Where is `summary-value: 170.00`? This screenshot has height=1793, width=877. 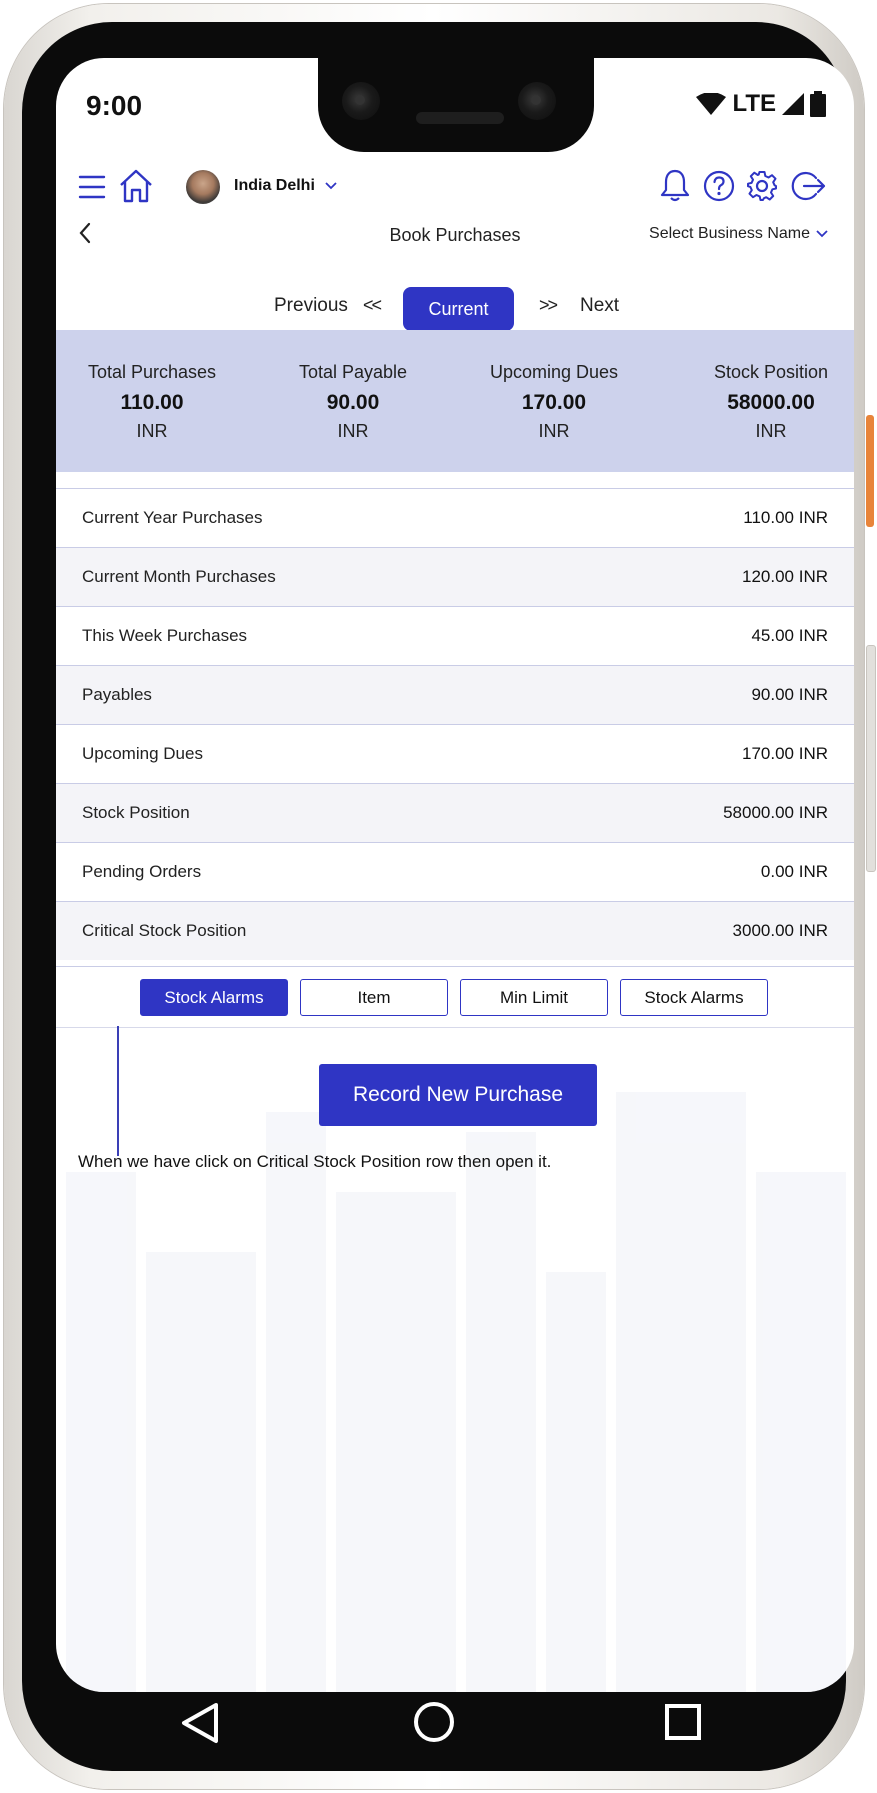 summary-value: 170.00 is located at coordinates (554, 402).